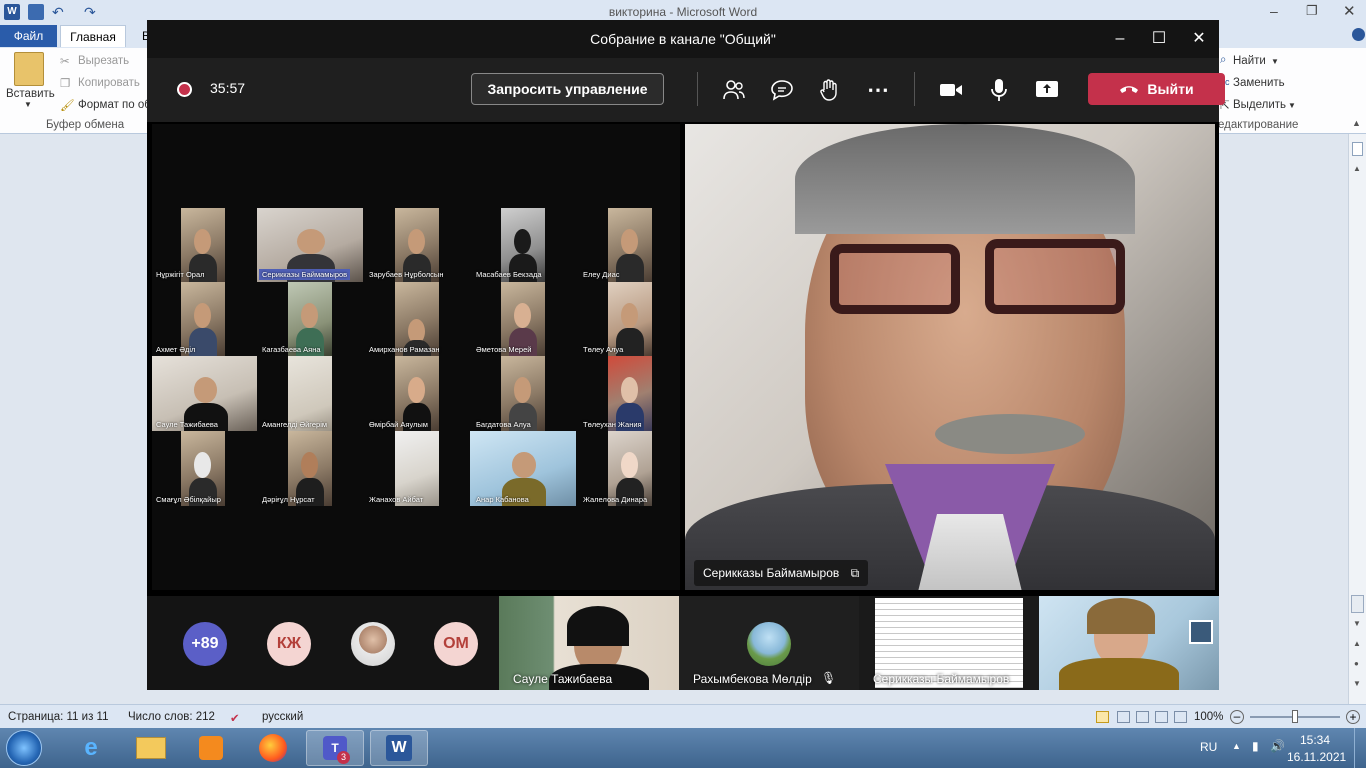  What do you see at coordinates (683, 12) in the screenshot?
I see `word-window-title: викторина - Microsoft Word` at bounding box center [683, 12].